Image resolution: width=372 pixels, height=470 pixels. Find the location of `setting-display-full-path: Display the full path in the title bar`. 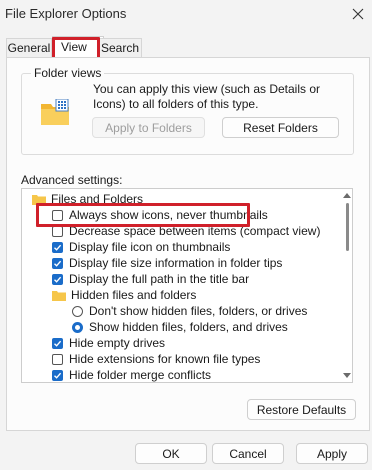

setting-display-full-path: Display the full path in the title bar is located at coordinates (150, 279).